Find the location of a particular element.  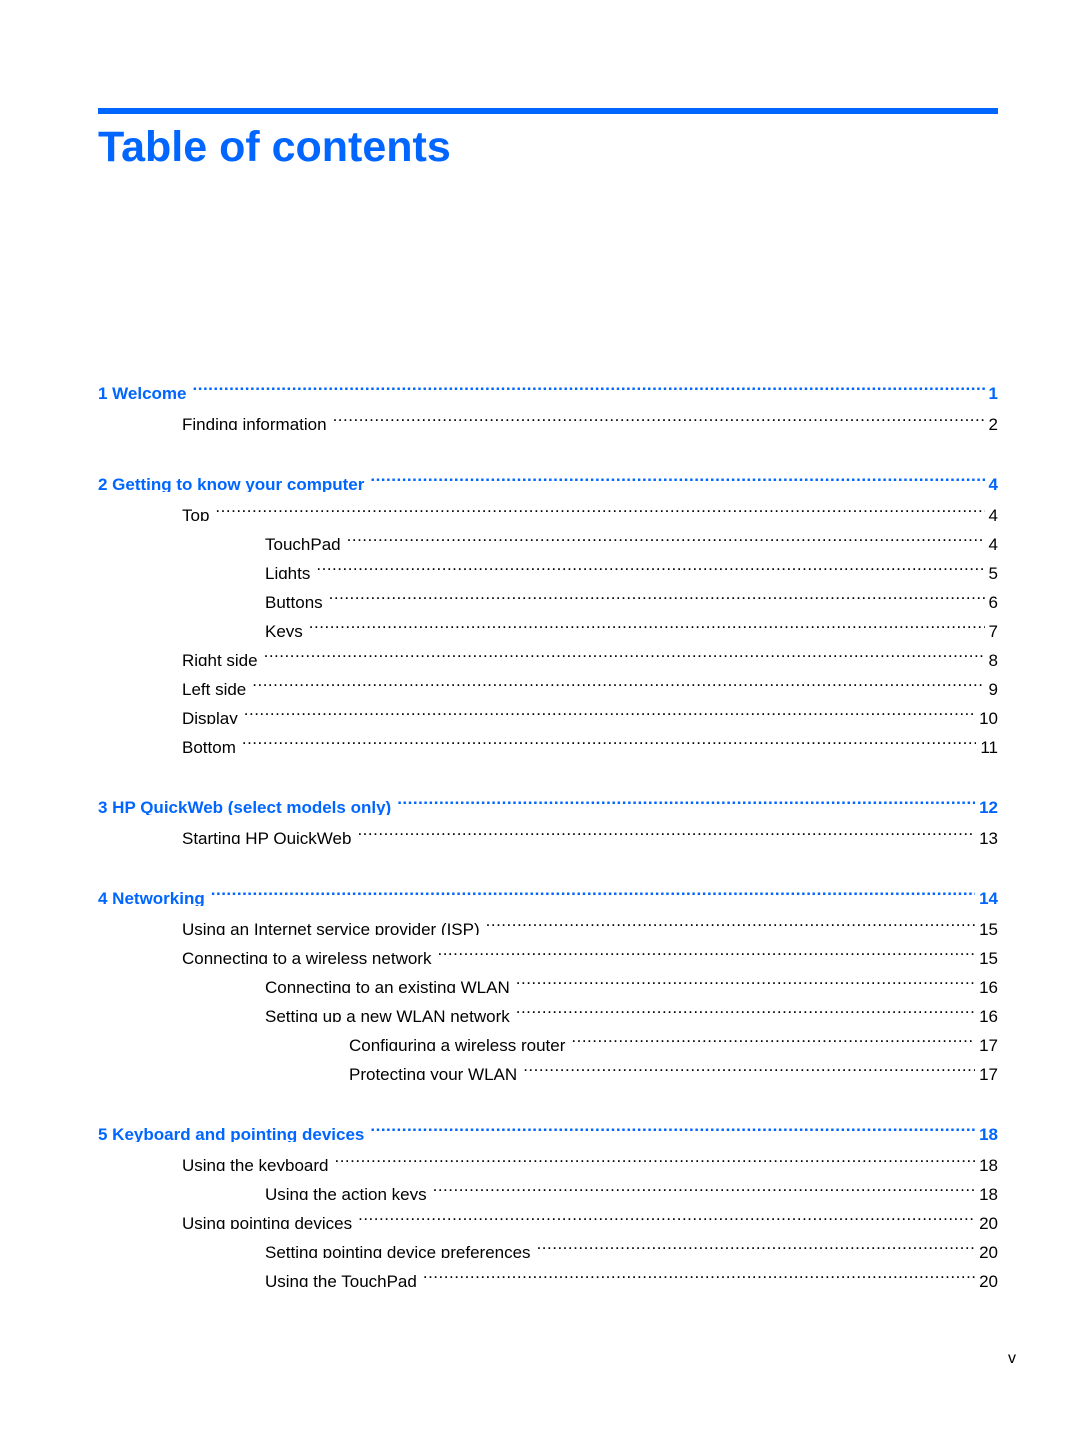

toc-entry-label: Right side is located at coordinates (223, 656).